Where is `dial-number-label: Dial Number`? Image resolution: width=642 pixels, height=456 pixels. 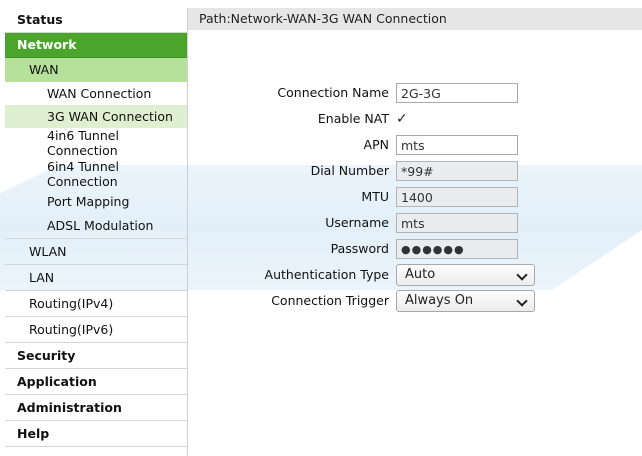 dial-number-label: Dial Number is located at coordinates (349, 170).